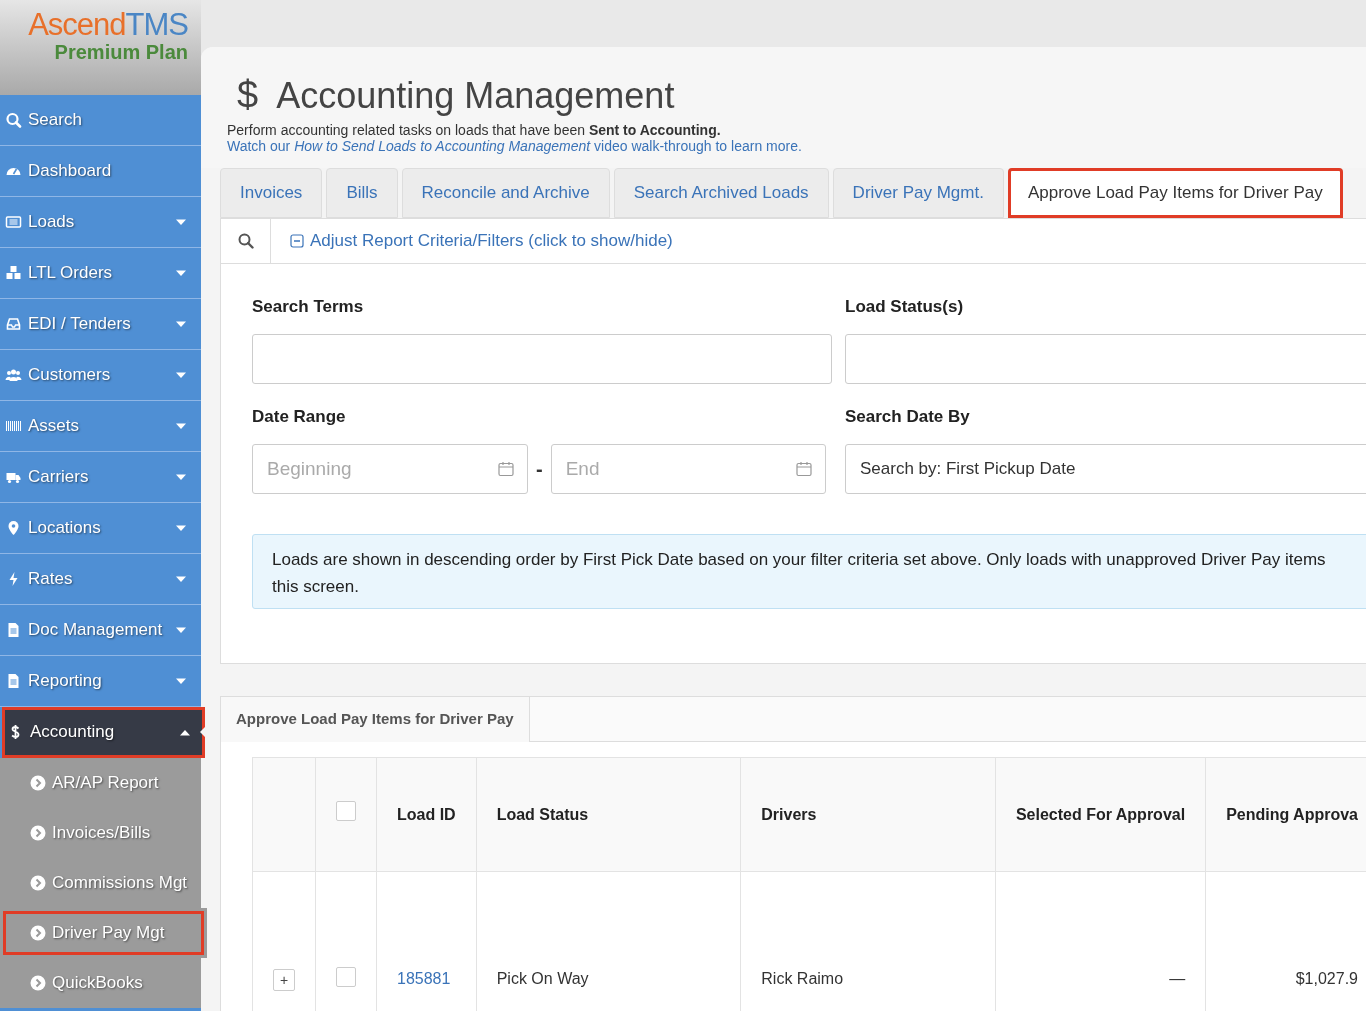  What do you see at coordinates (108, 25) in the screenshot?
I see `logo: AscendTMS` at bounding box center [108, 25].